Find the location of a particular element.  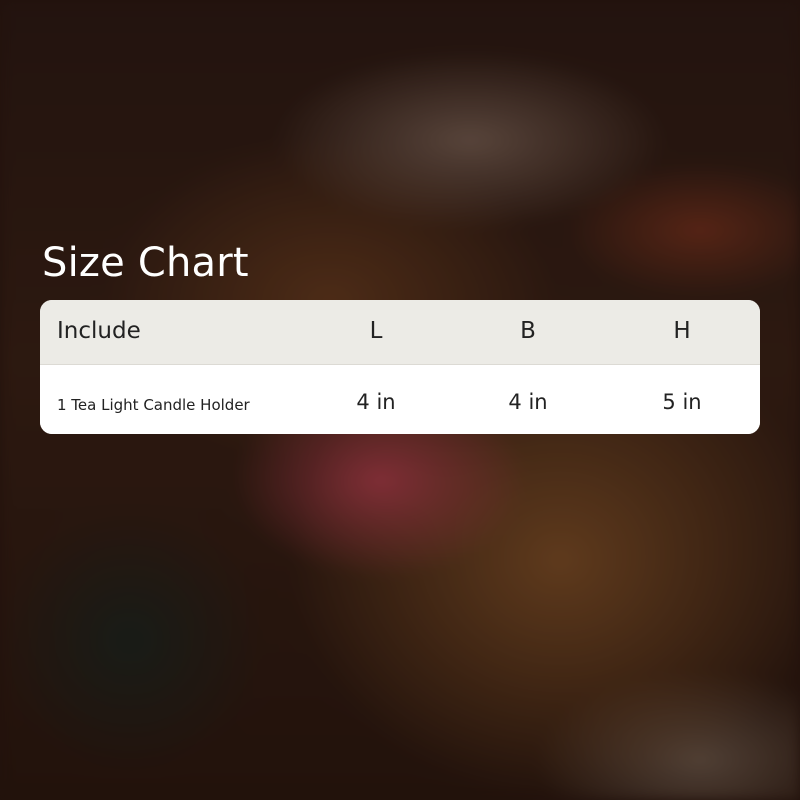

breadth-value: 4 in is located at coordinates (528, 402).